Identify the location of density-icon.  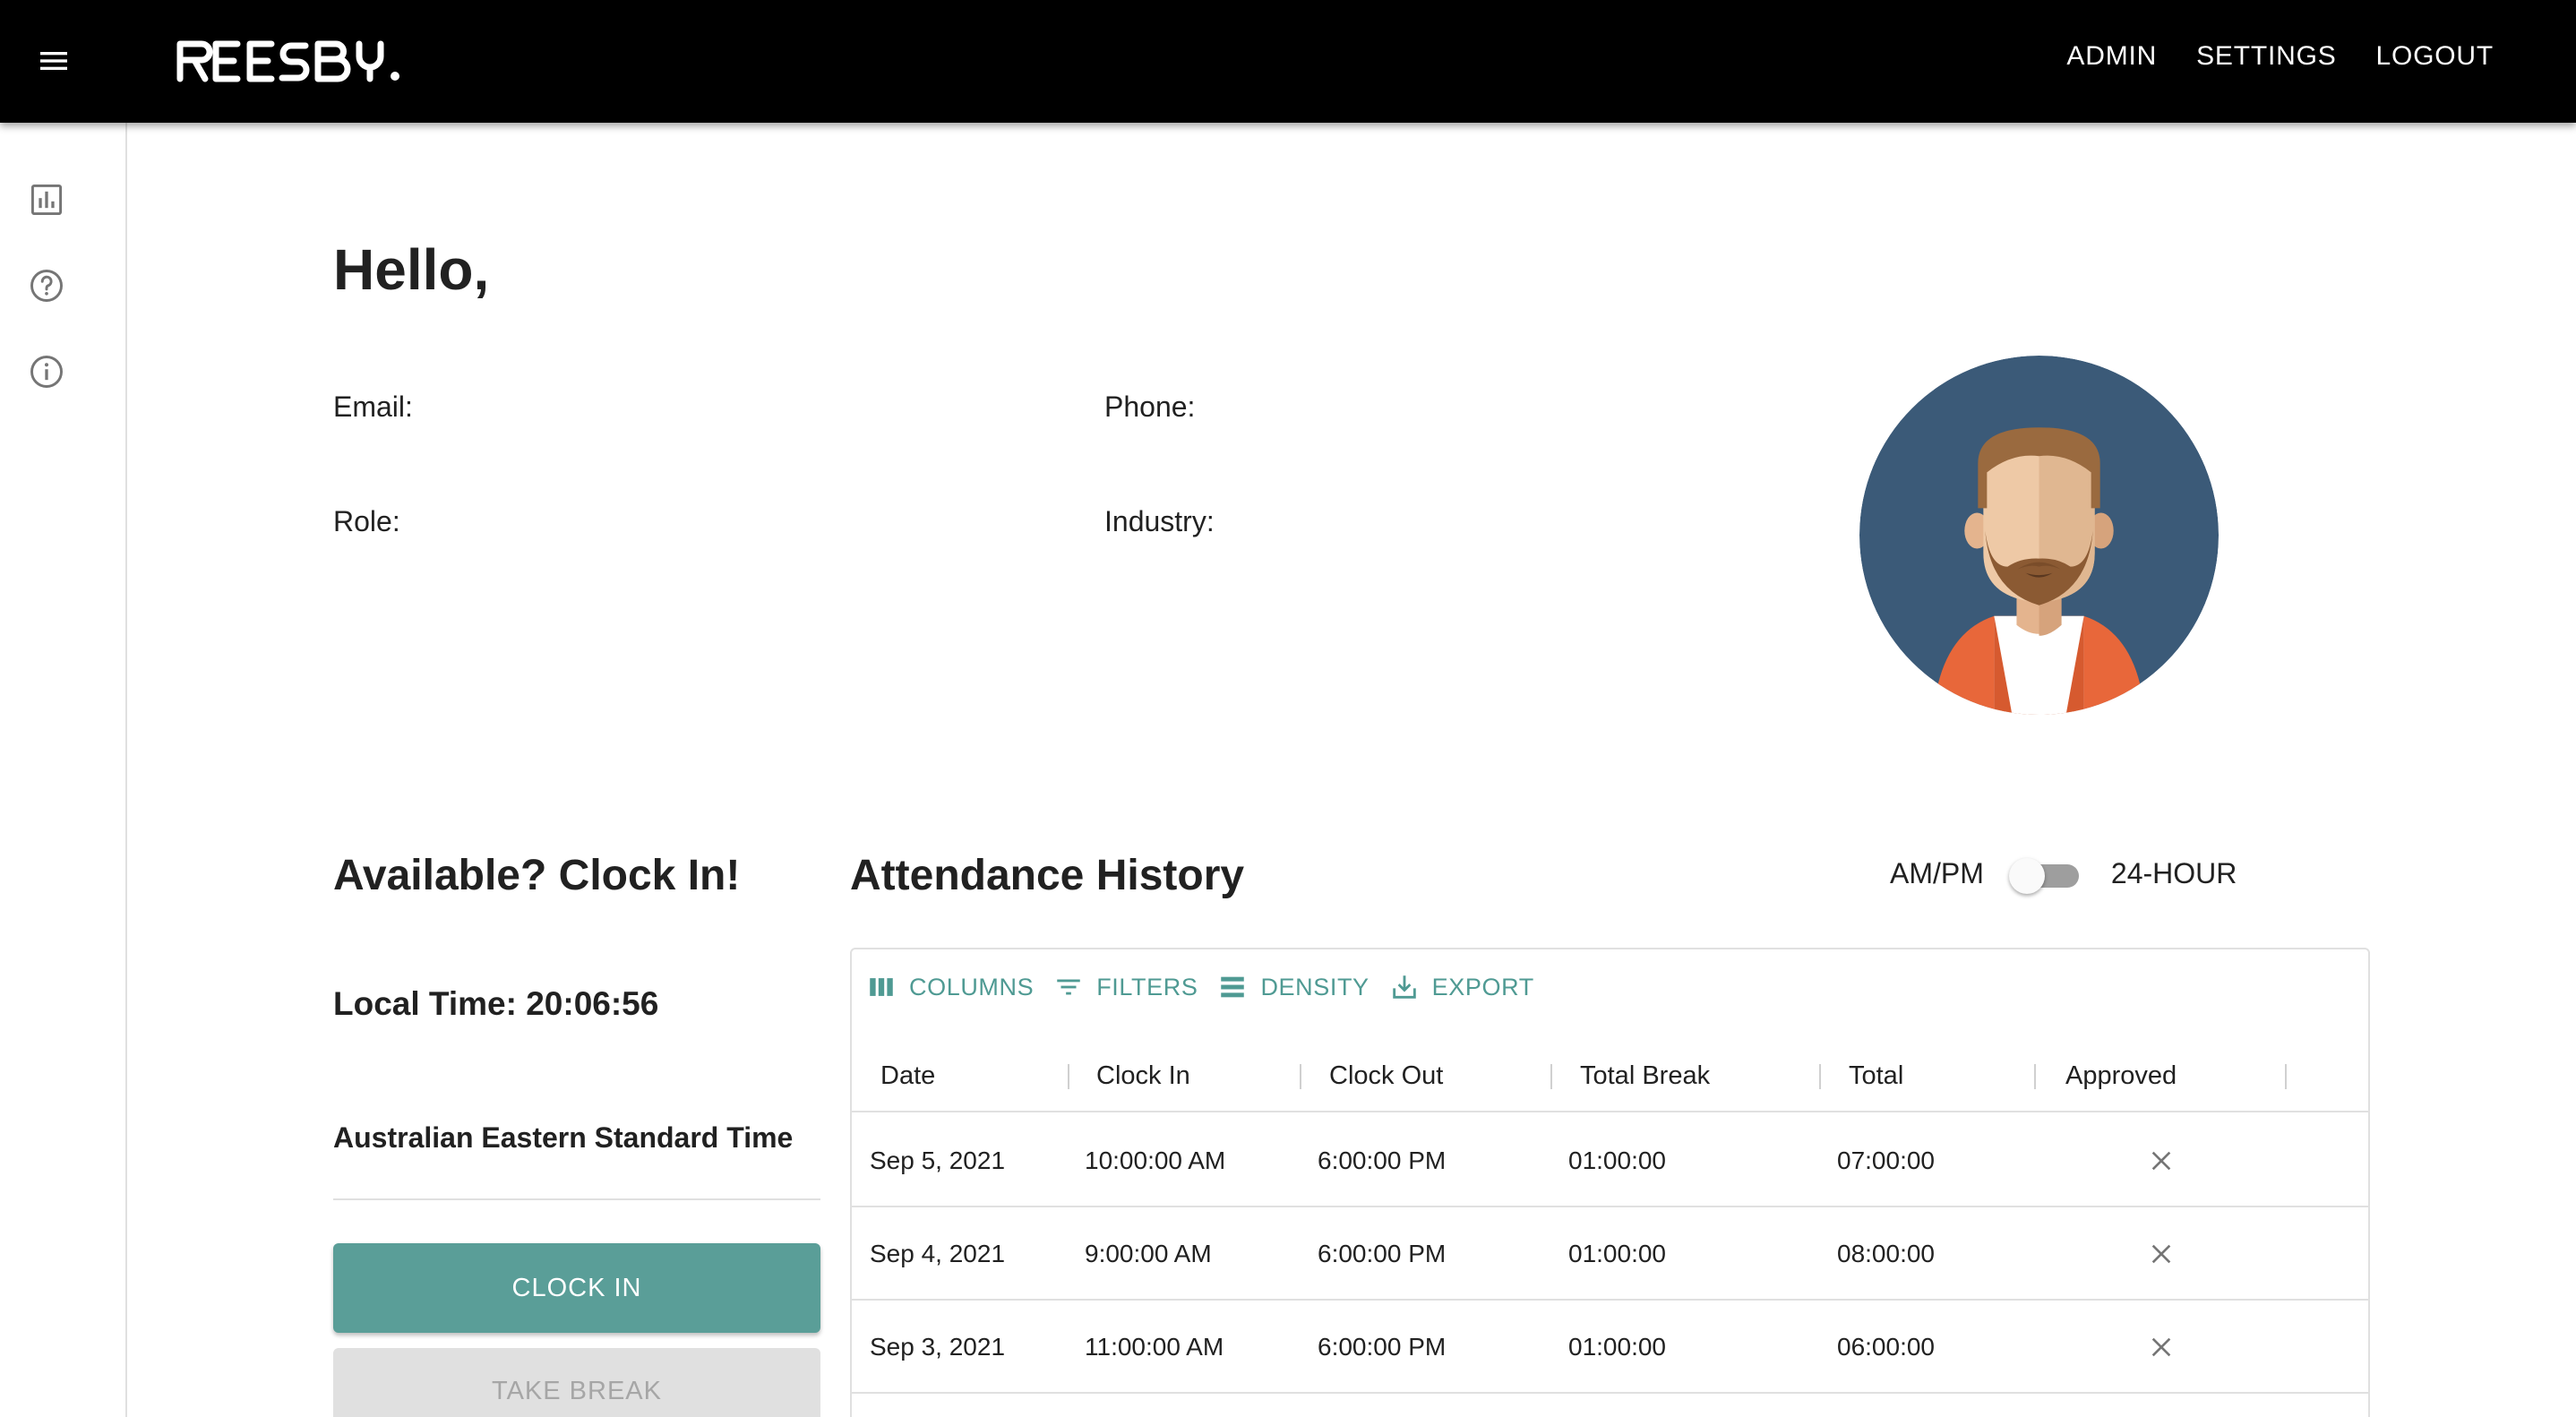
(1233, 987).